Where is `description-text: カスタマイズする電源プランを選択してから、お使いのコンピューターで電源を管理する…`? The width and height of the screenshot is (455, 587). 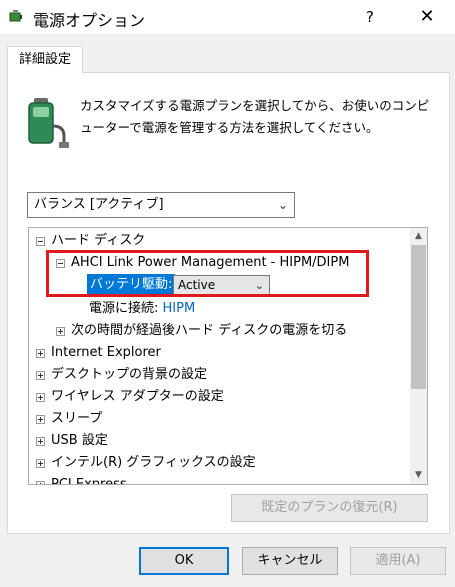 description-text: カスタマイズする電源プランを選択してから、お使いのコンピューターで電源を管理する… is located at coordinates (255, 116).